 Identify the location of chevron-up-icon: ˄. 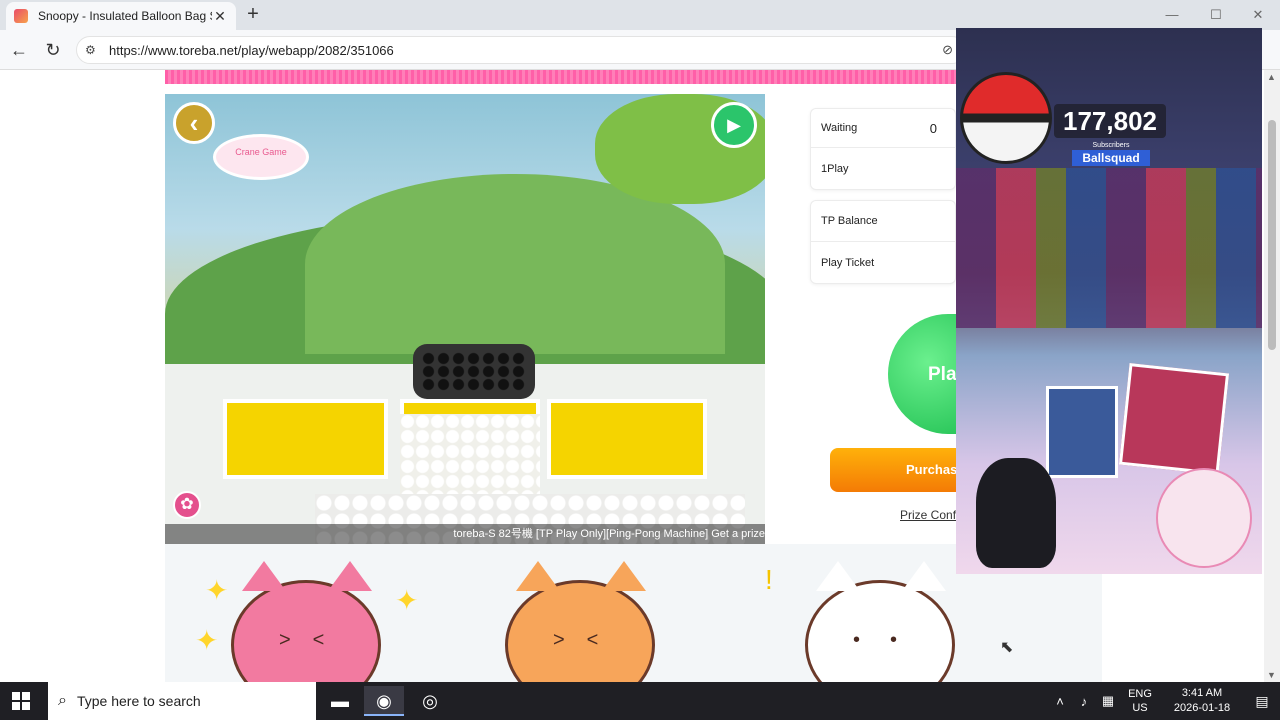
(1060, 701).